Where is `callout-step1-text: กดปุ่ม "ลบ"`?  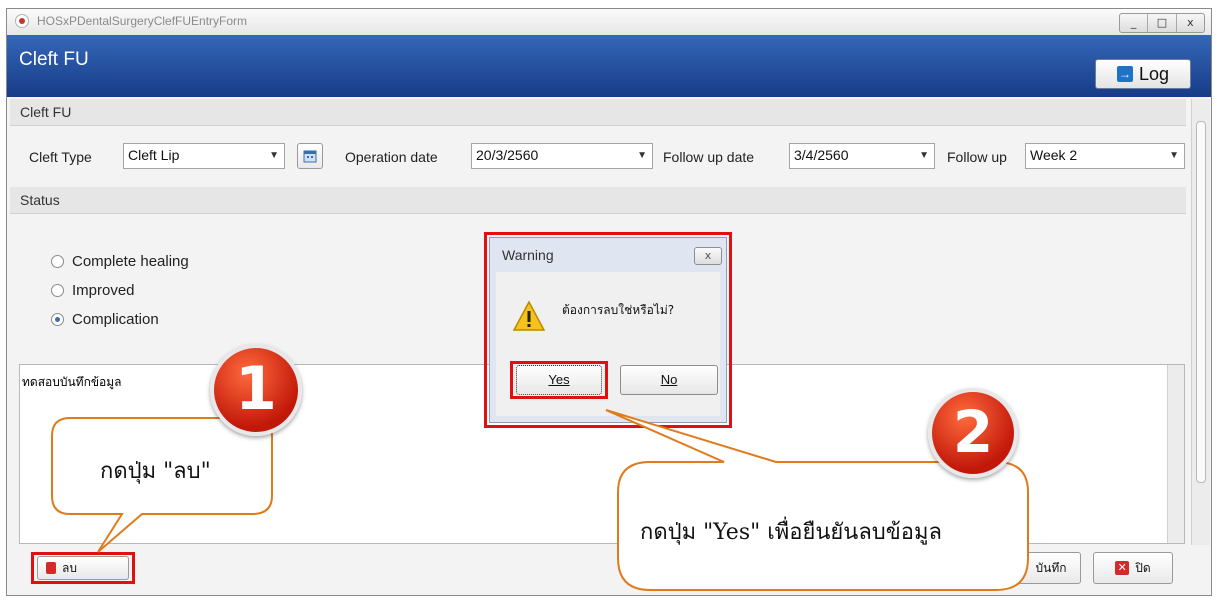
callout-step1-text: กดปุ่ม "ลบ" is located at coordinates (155, 471).